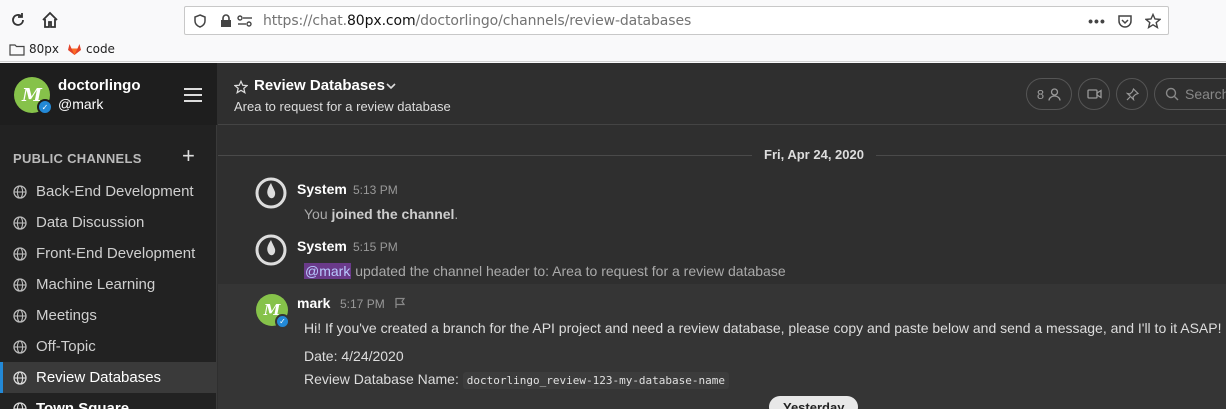 The image size is (1226, 409). I want to click on post-author: mark, so click(313, 303).